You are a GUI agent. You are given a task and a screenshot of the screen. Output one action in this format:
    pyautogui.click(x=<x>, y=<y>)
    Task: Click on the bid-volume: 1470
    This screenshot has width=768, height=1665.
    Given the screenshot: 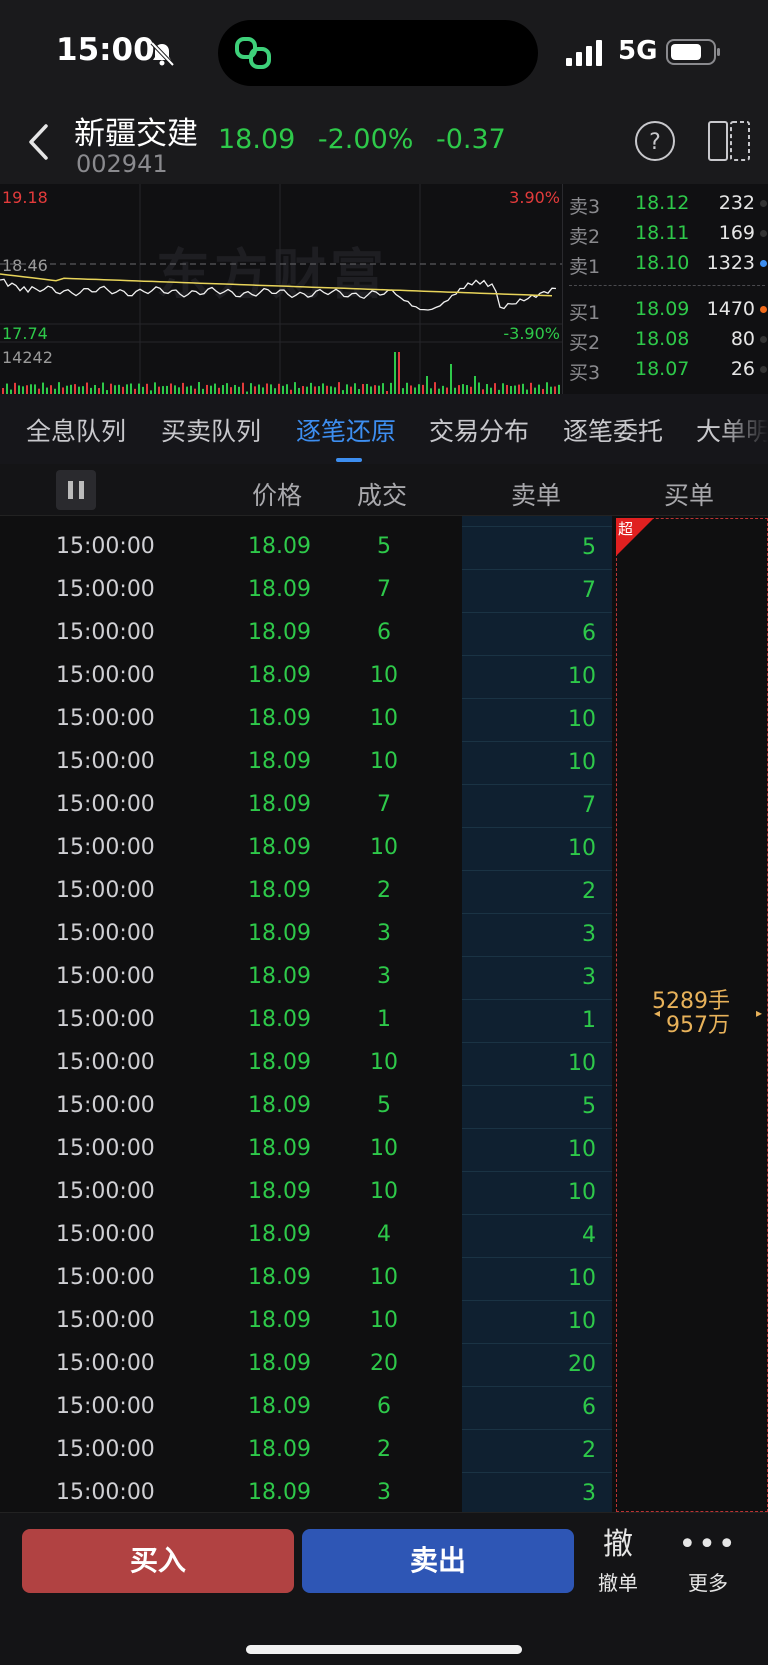 What is the action you would take?
    pyautogui.click(x=730, y=309)
    